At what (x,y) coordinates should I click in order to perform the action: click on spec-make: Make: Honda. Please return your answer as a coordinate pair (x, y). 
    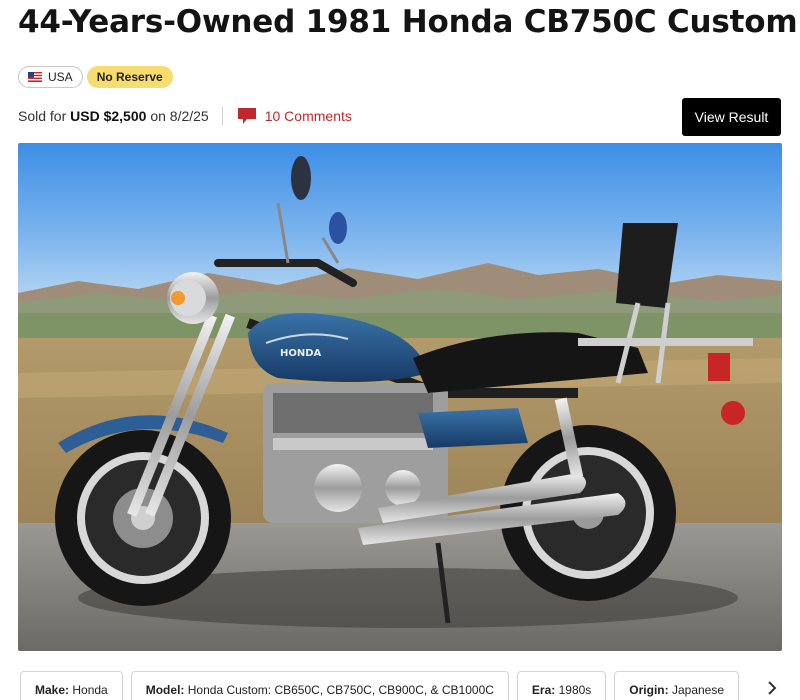
    Looking at the image, I should click on (71, 685).